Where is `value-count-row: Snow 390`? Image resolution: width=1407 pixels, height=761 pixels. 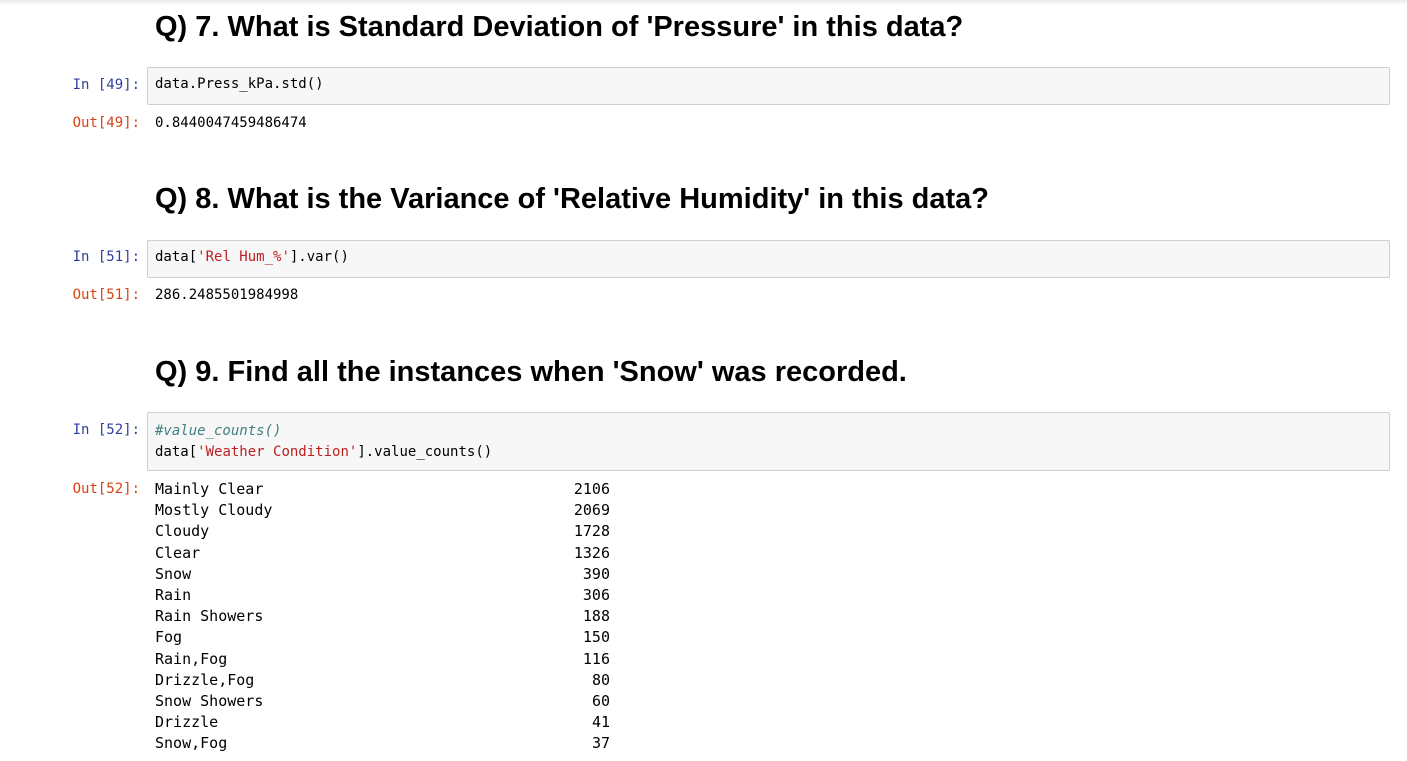
value-count-row: Snow 390 is located at coordinates (382, 574).